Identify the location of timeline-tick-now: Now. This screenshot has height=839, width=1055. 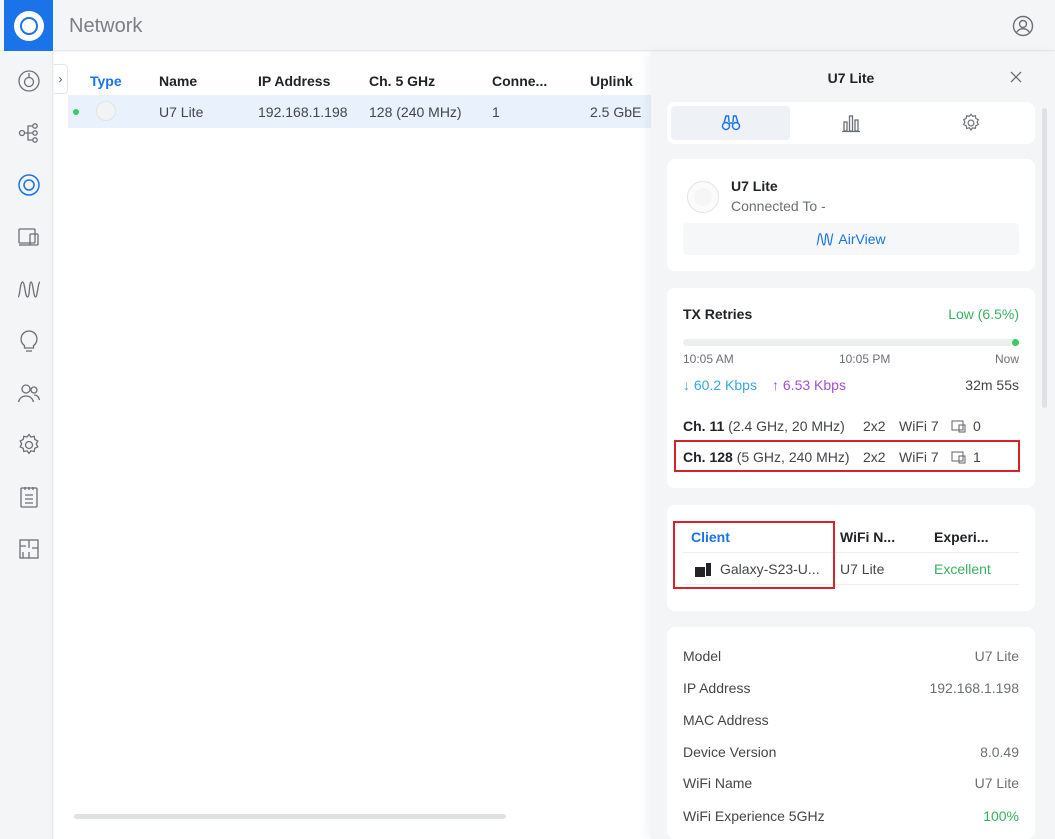
(1006, 359).